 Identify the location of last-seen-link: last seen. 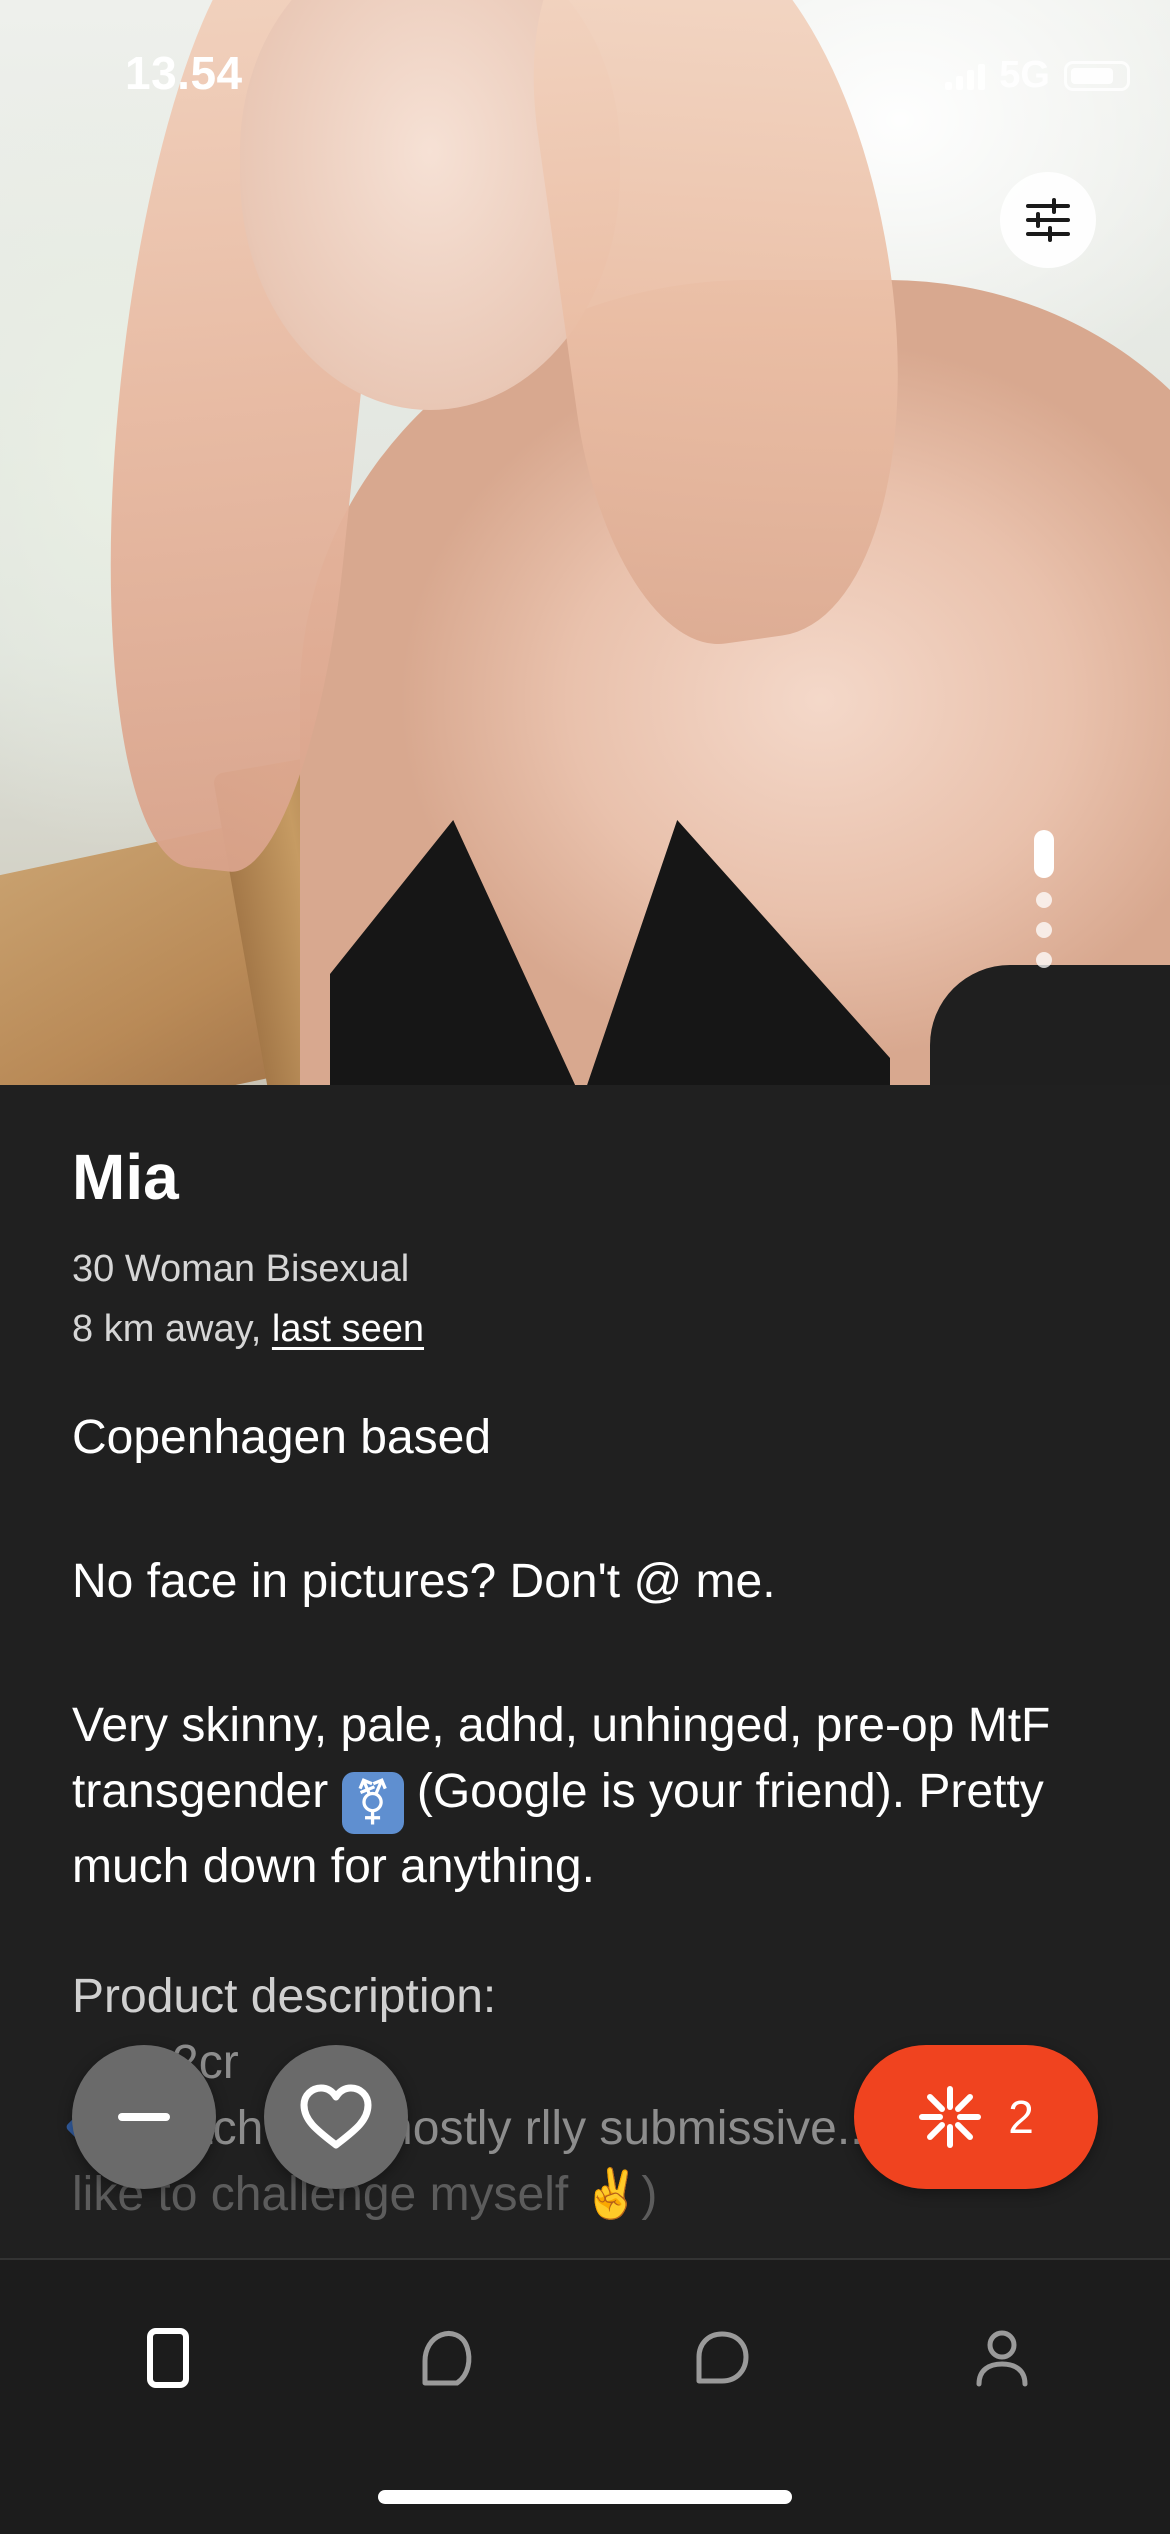
(348, 1329).